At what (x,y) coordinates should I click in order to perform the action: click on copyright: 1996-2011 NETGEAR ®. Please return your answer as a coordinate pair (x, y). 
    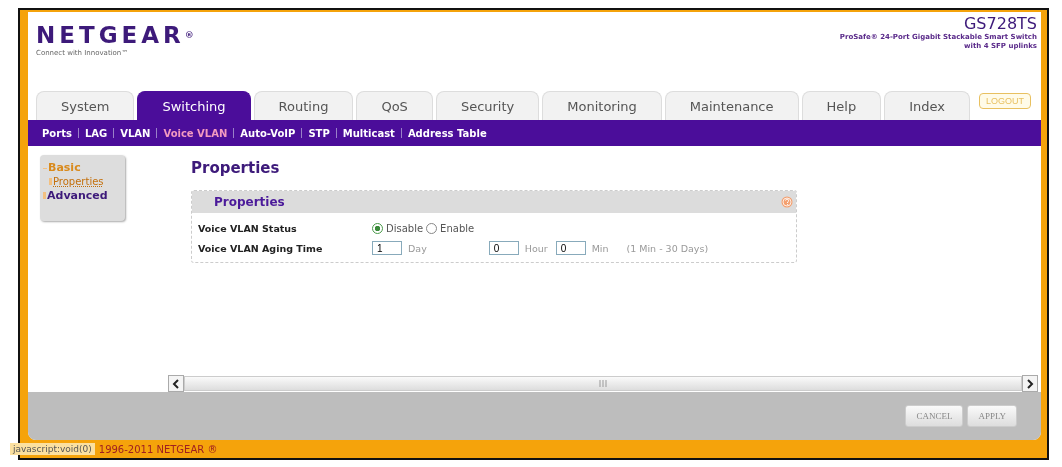
    Looking at the image, I should click on (158, 449).